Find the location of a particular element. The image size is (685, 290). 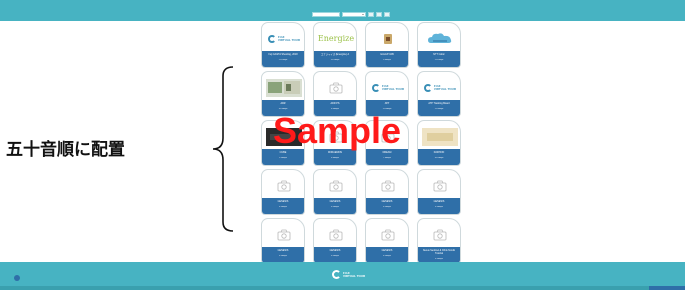

card-footer: FASHION 10.1Mbps is located at coordinates (439, 157).